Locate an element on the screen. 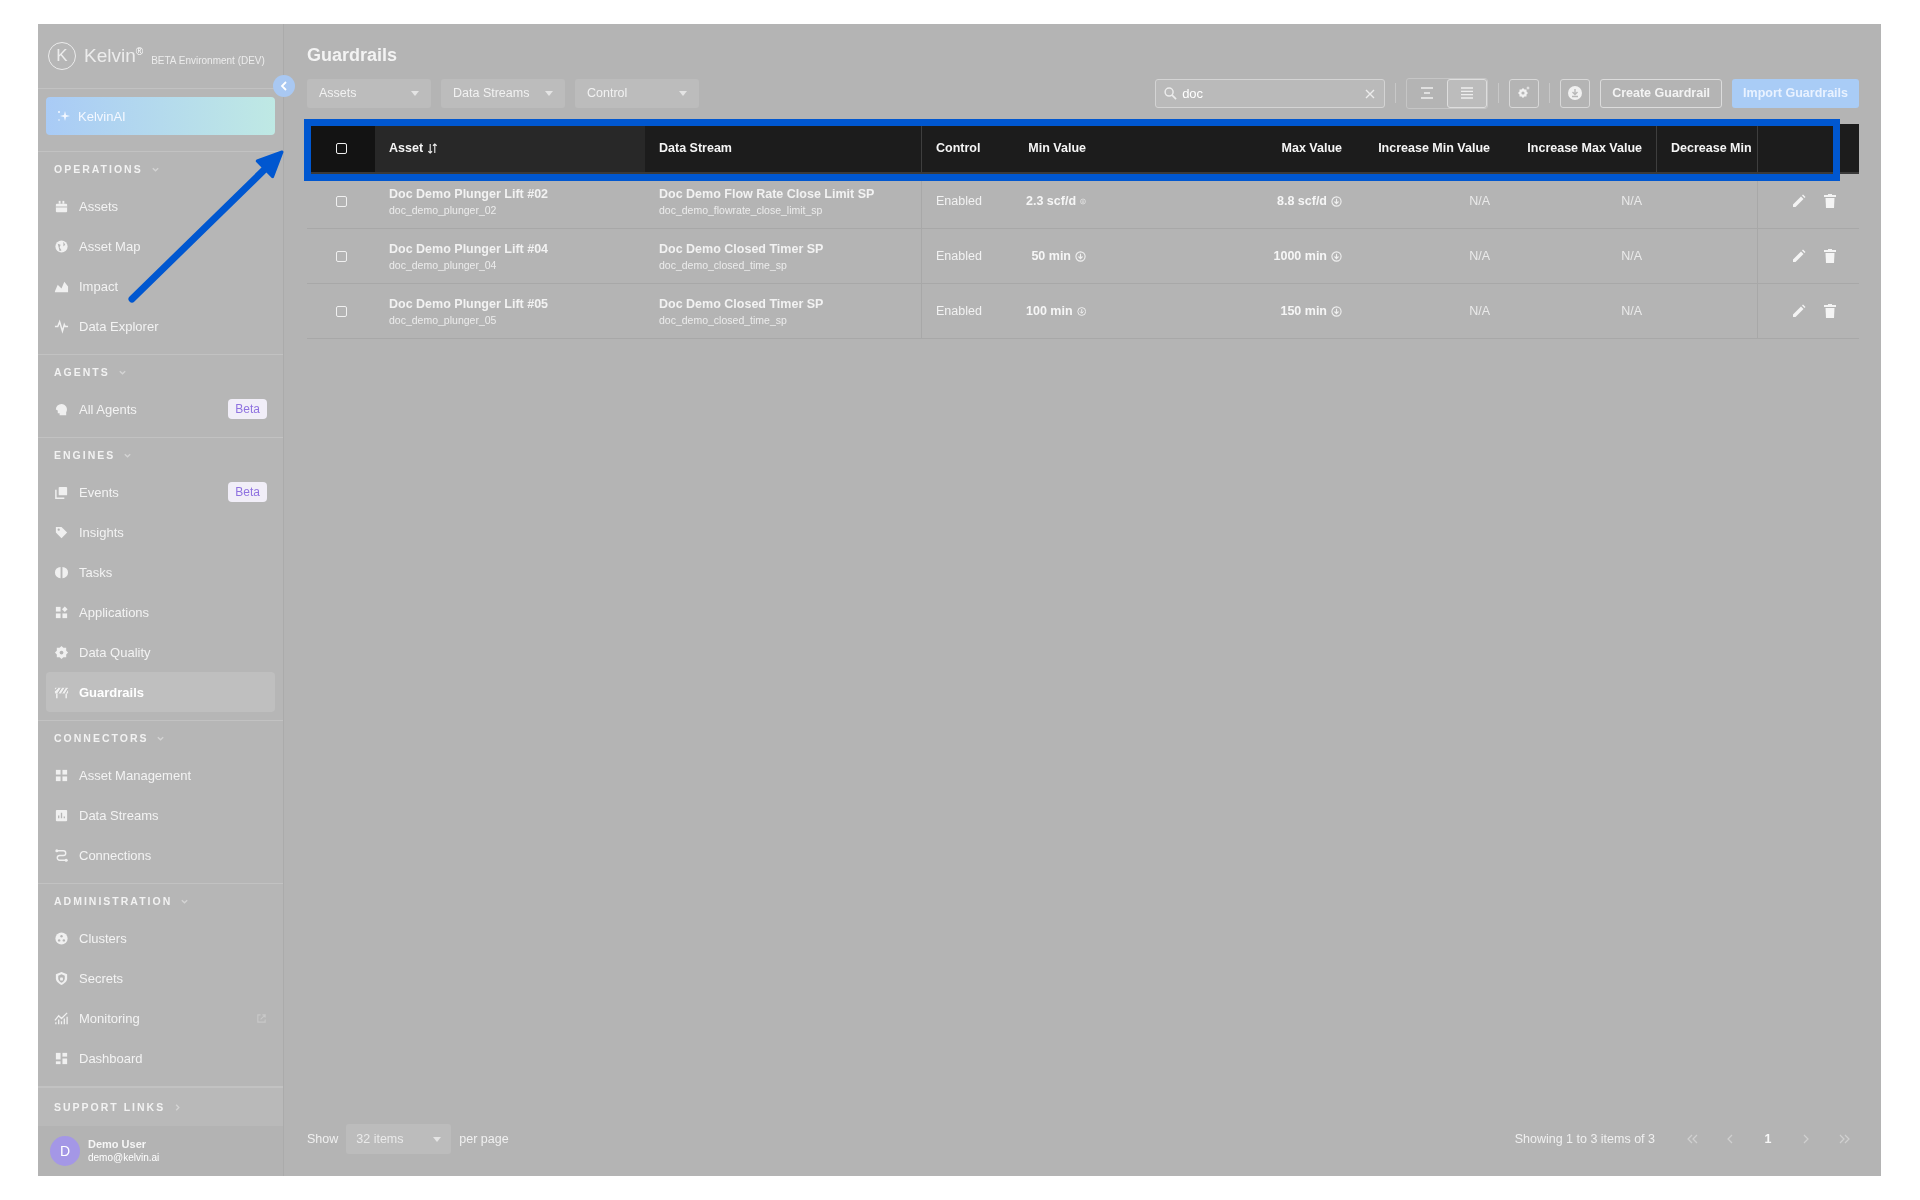 The image size is (1920, 1200). create-button: Create Guardrail is located at coordinates (1661, 93).